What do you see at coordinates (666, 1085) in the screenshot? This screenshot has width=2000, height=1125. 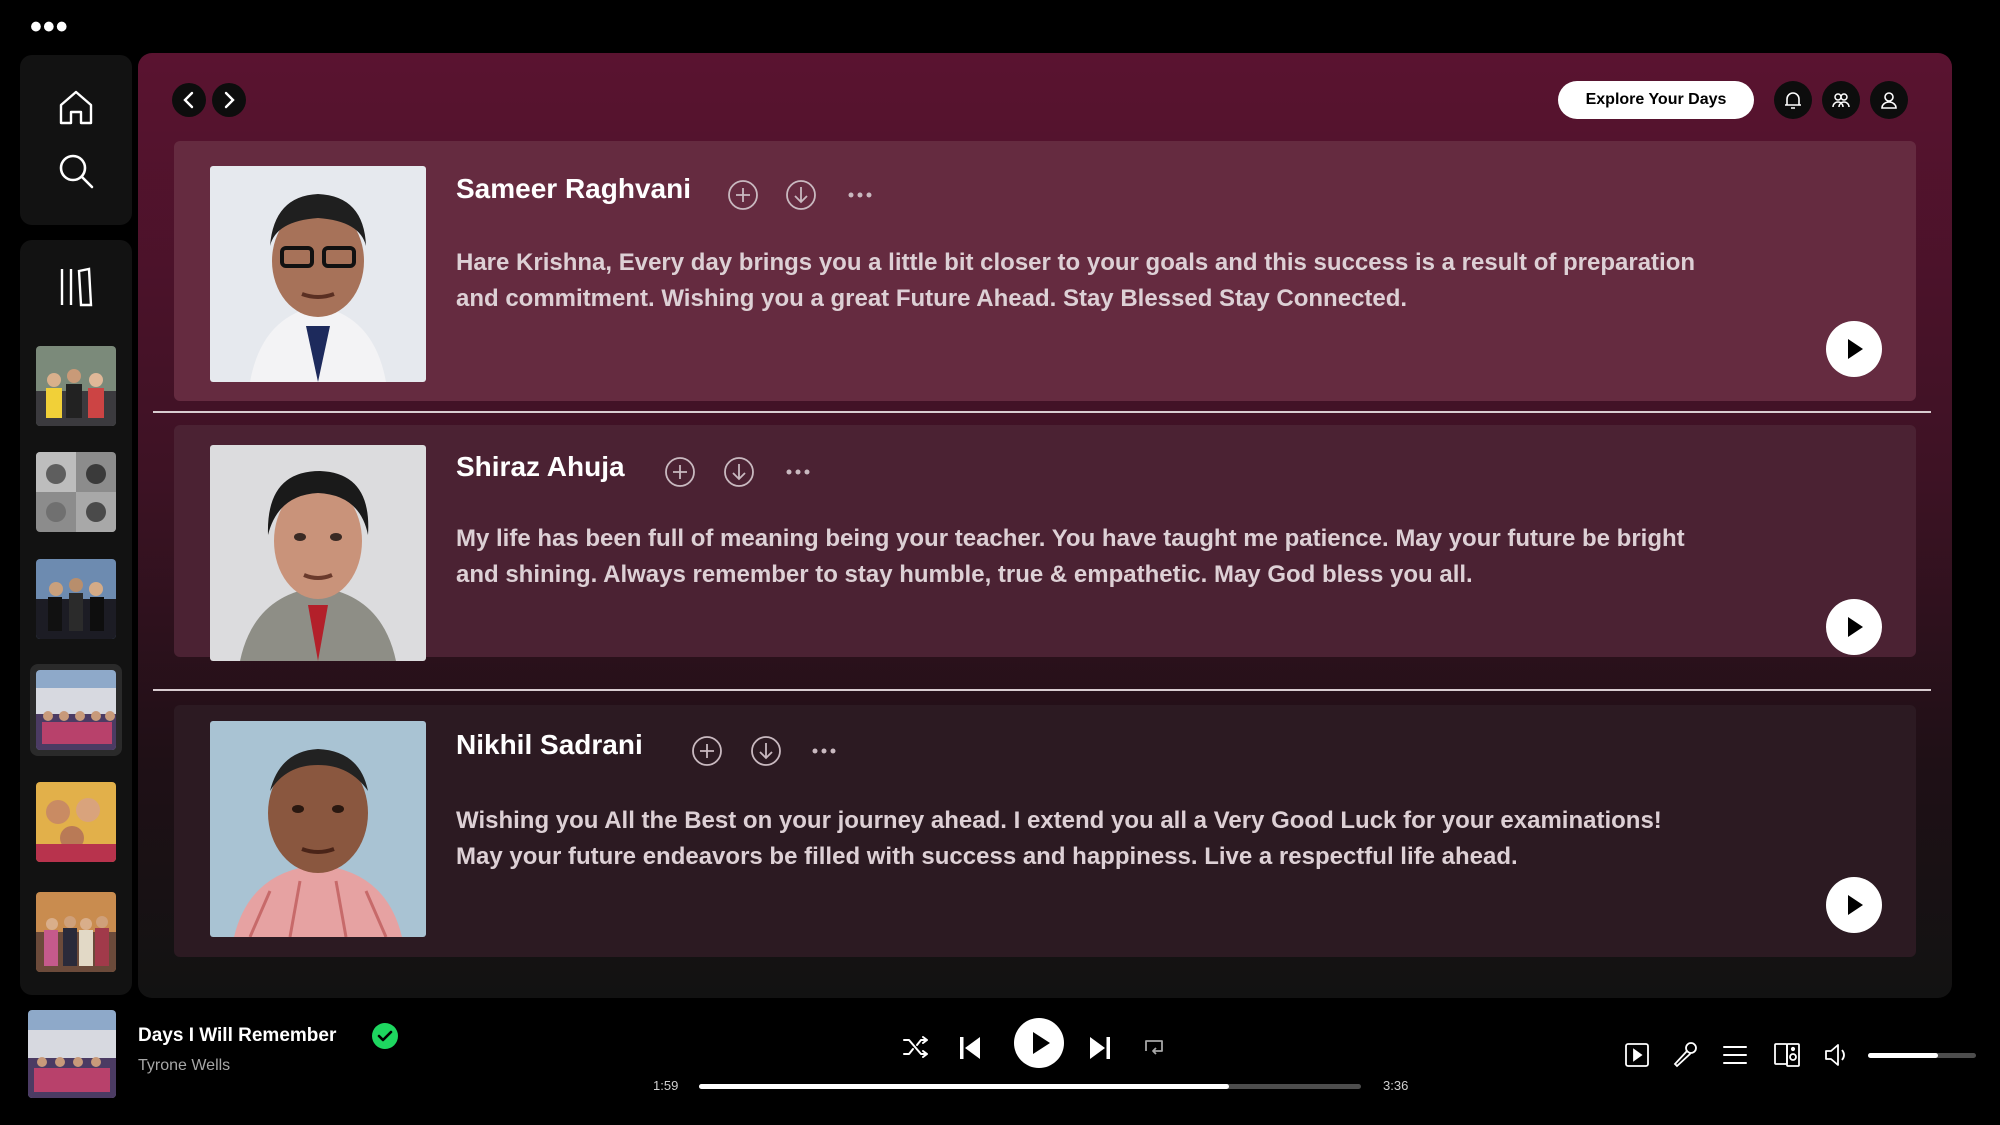 I see `elapsed-time: 1:59` at bounding box center [666, 1085].